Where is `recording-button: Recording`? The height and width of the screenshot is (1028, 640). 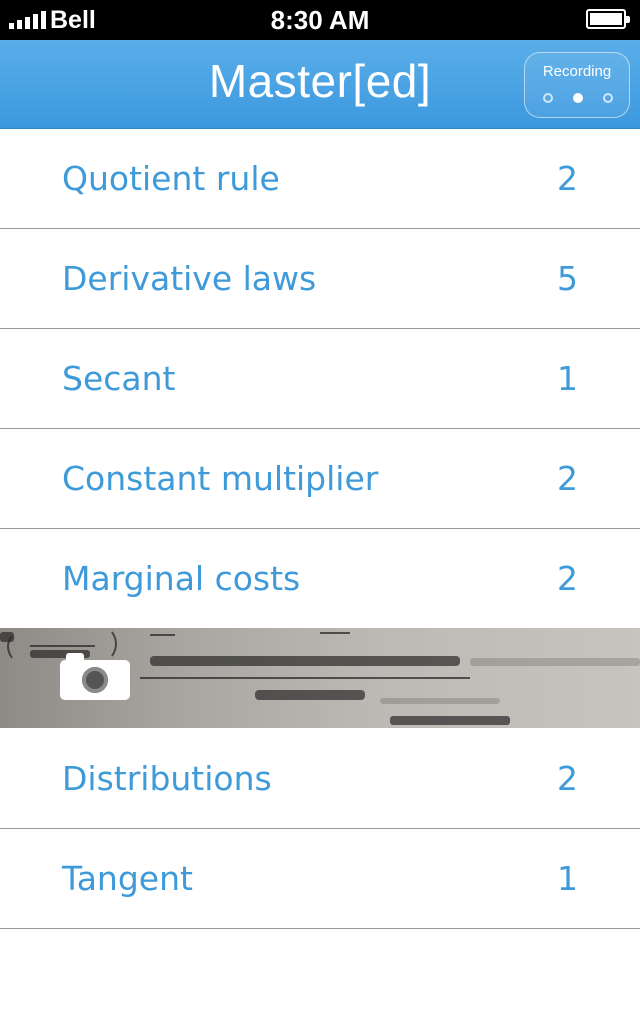
recording-button: Recording is located at coordinates (577, 85).